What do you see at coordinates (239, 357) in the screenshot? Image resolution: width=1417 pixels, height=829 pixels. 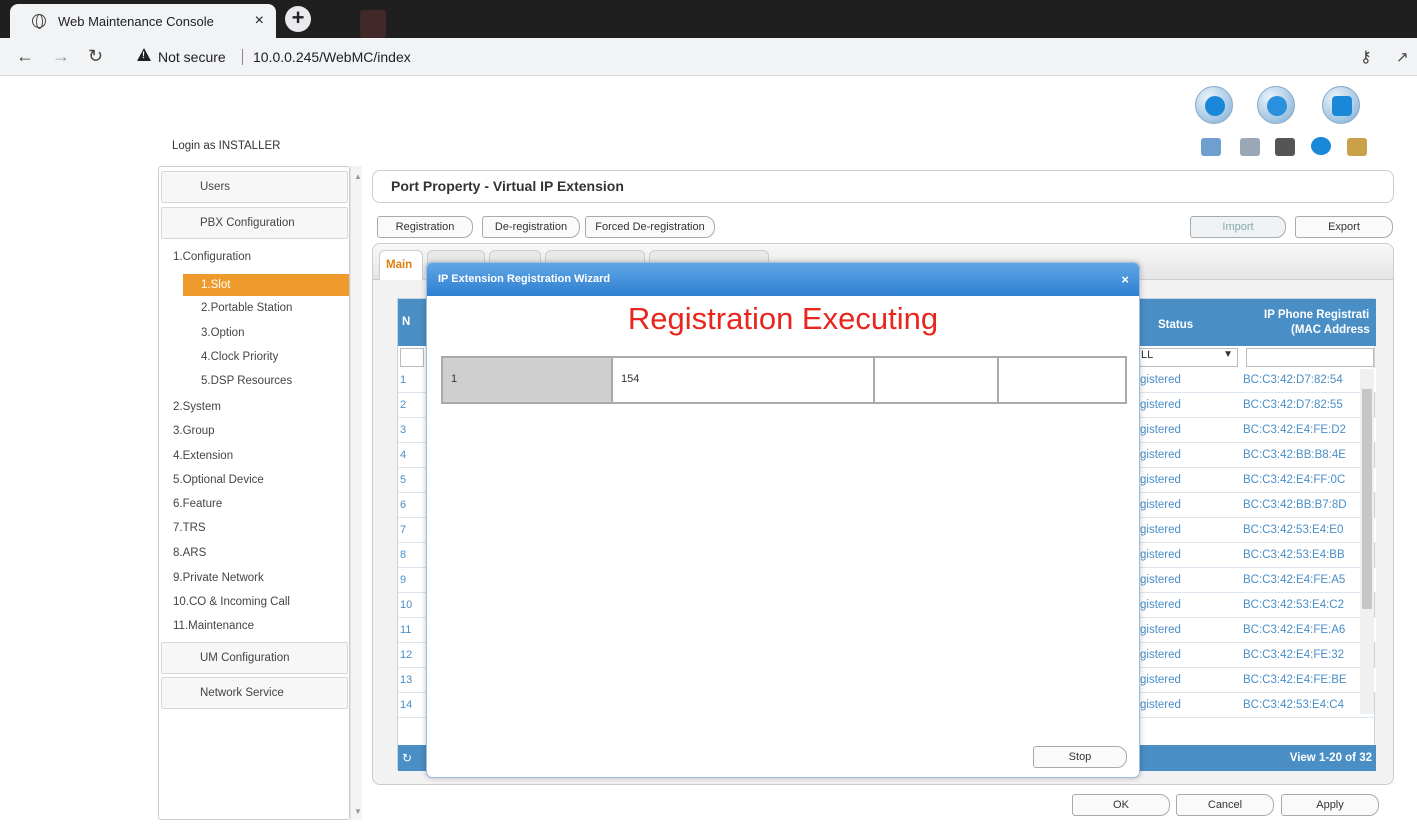 I see `sidebar-item-clock-priority: 4.Clock Priority` at bounding box center [239, 357].